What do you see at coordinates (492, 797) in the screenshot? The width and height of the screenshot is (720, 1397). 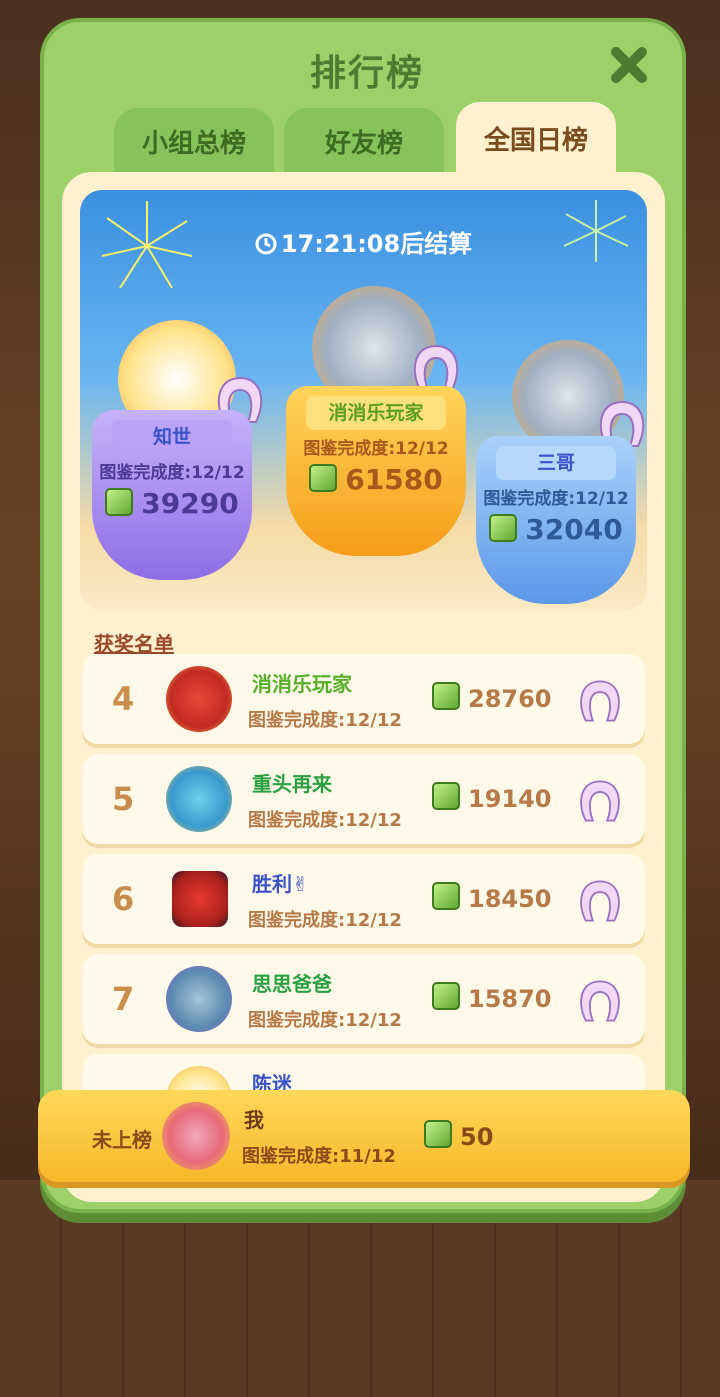 I see `score: 19140` at bounding box center [492, 797].